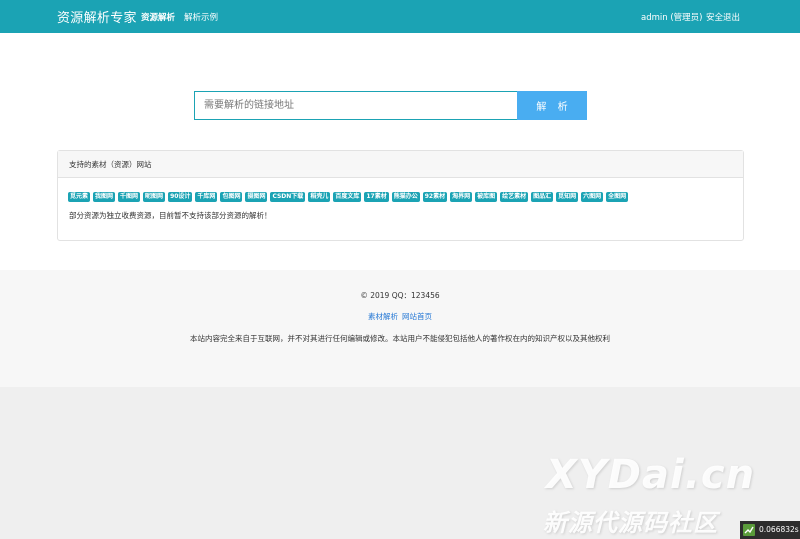 The width and height of the screenshot is (800, 539). I want to click on site-tag: 包图网, so click(231, 197).